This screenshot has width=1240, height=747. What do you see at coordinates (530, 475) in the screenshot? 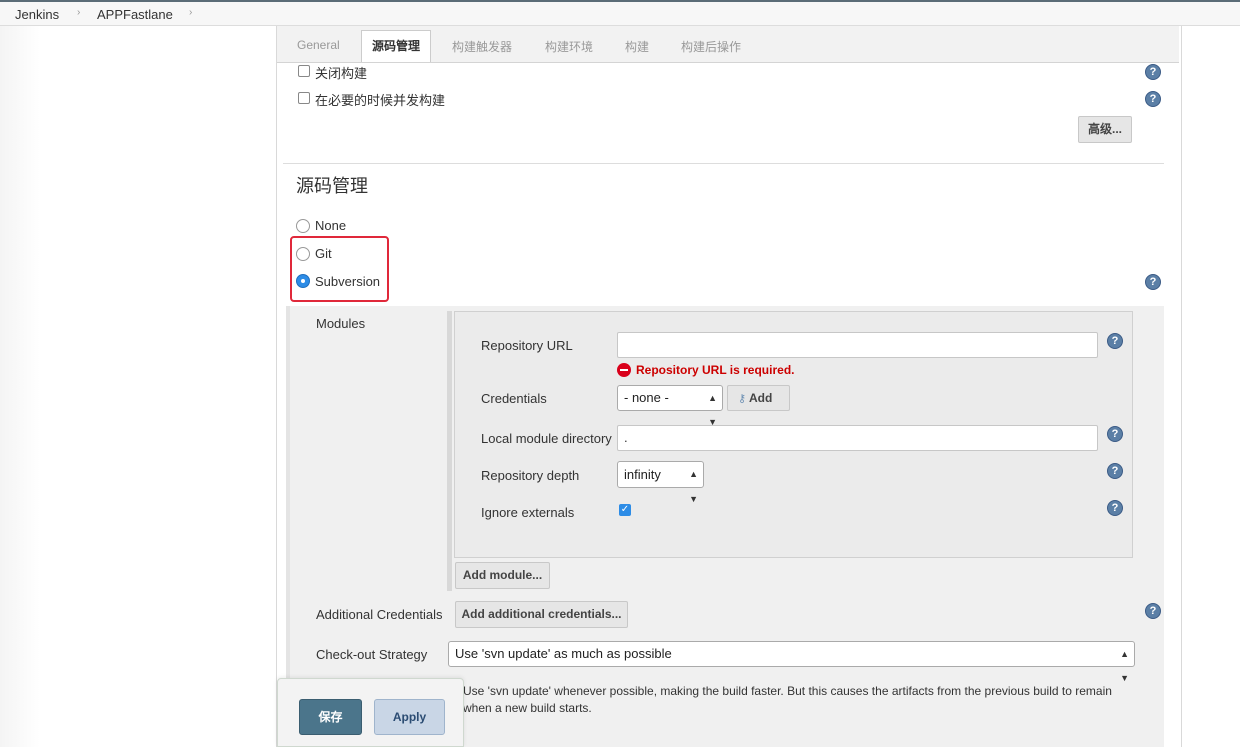
I see `depth-label: Repository depth` at bounding box center [530, 475].